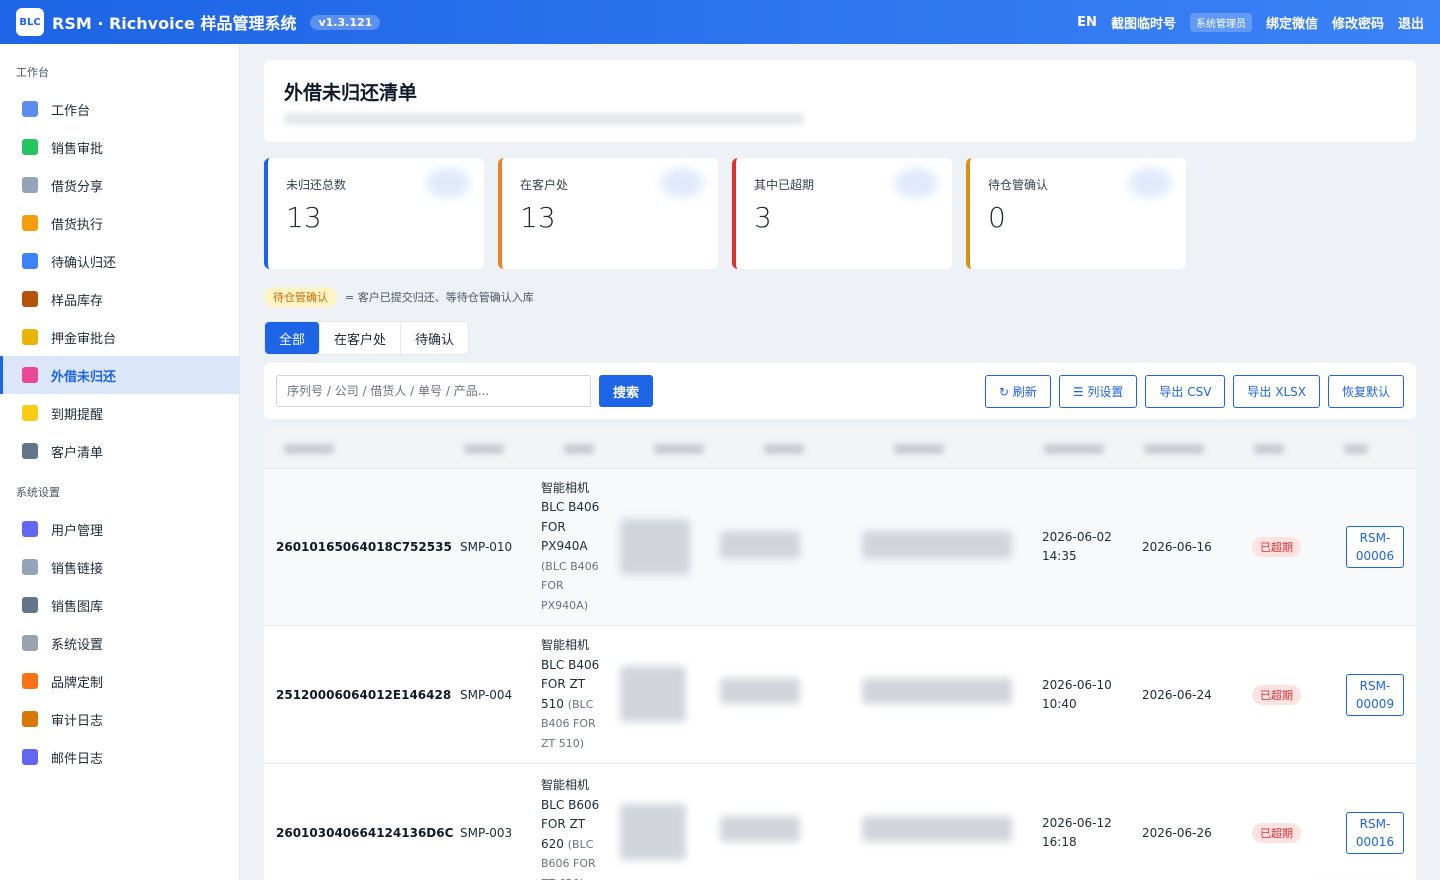  What do you see at coordinates (434, 338) in the screenshot?
I see `tab-pending: 待确认` at bounding box center [434, 338].